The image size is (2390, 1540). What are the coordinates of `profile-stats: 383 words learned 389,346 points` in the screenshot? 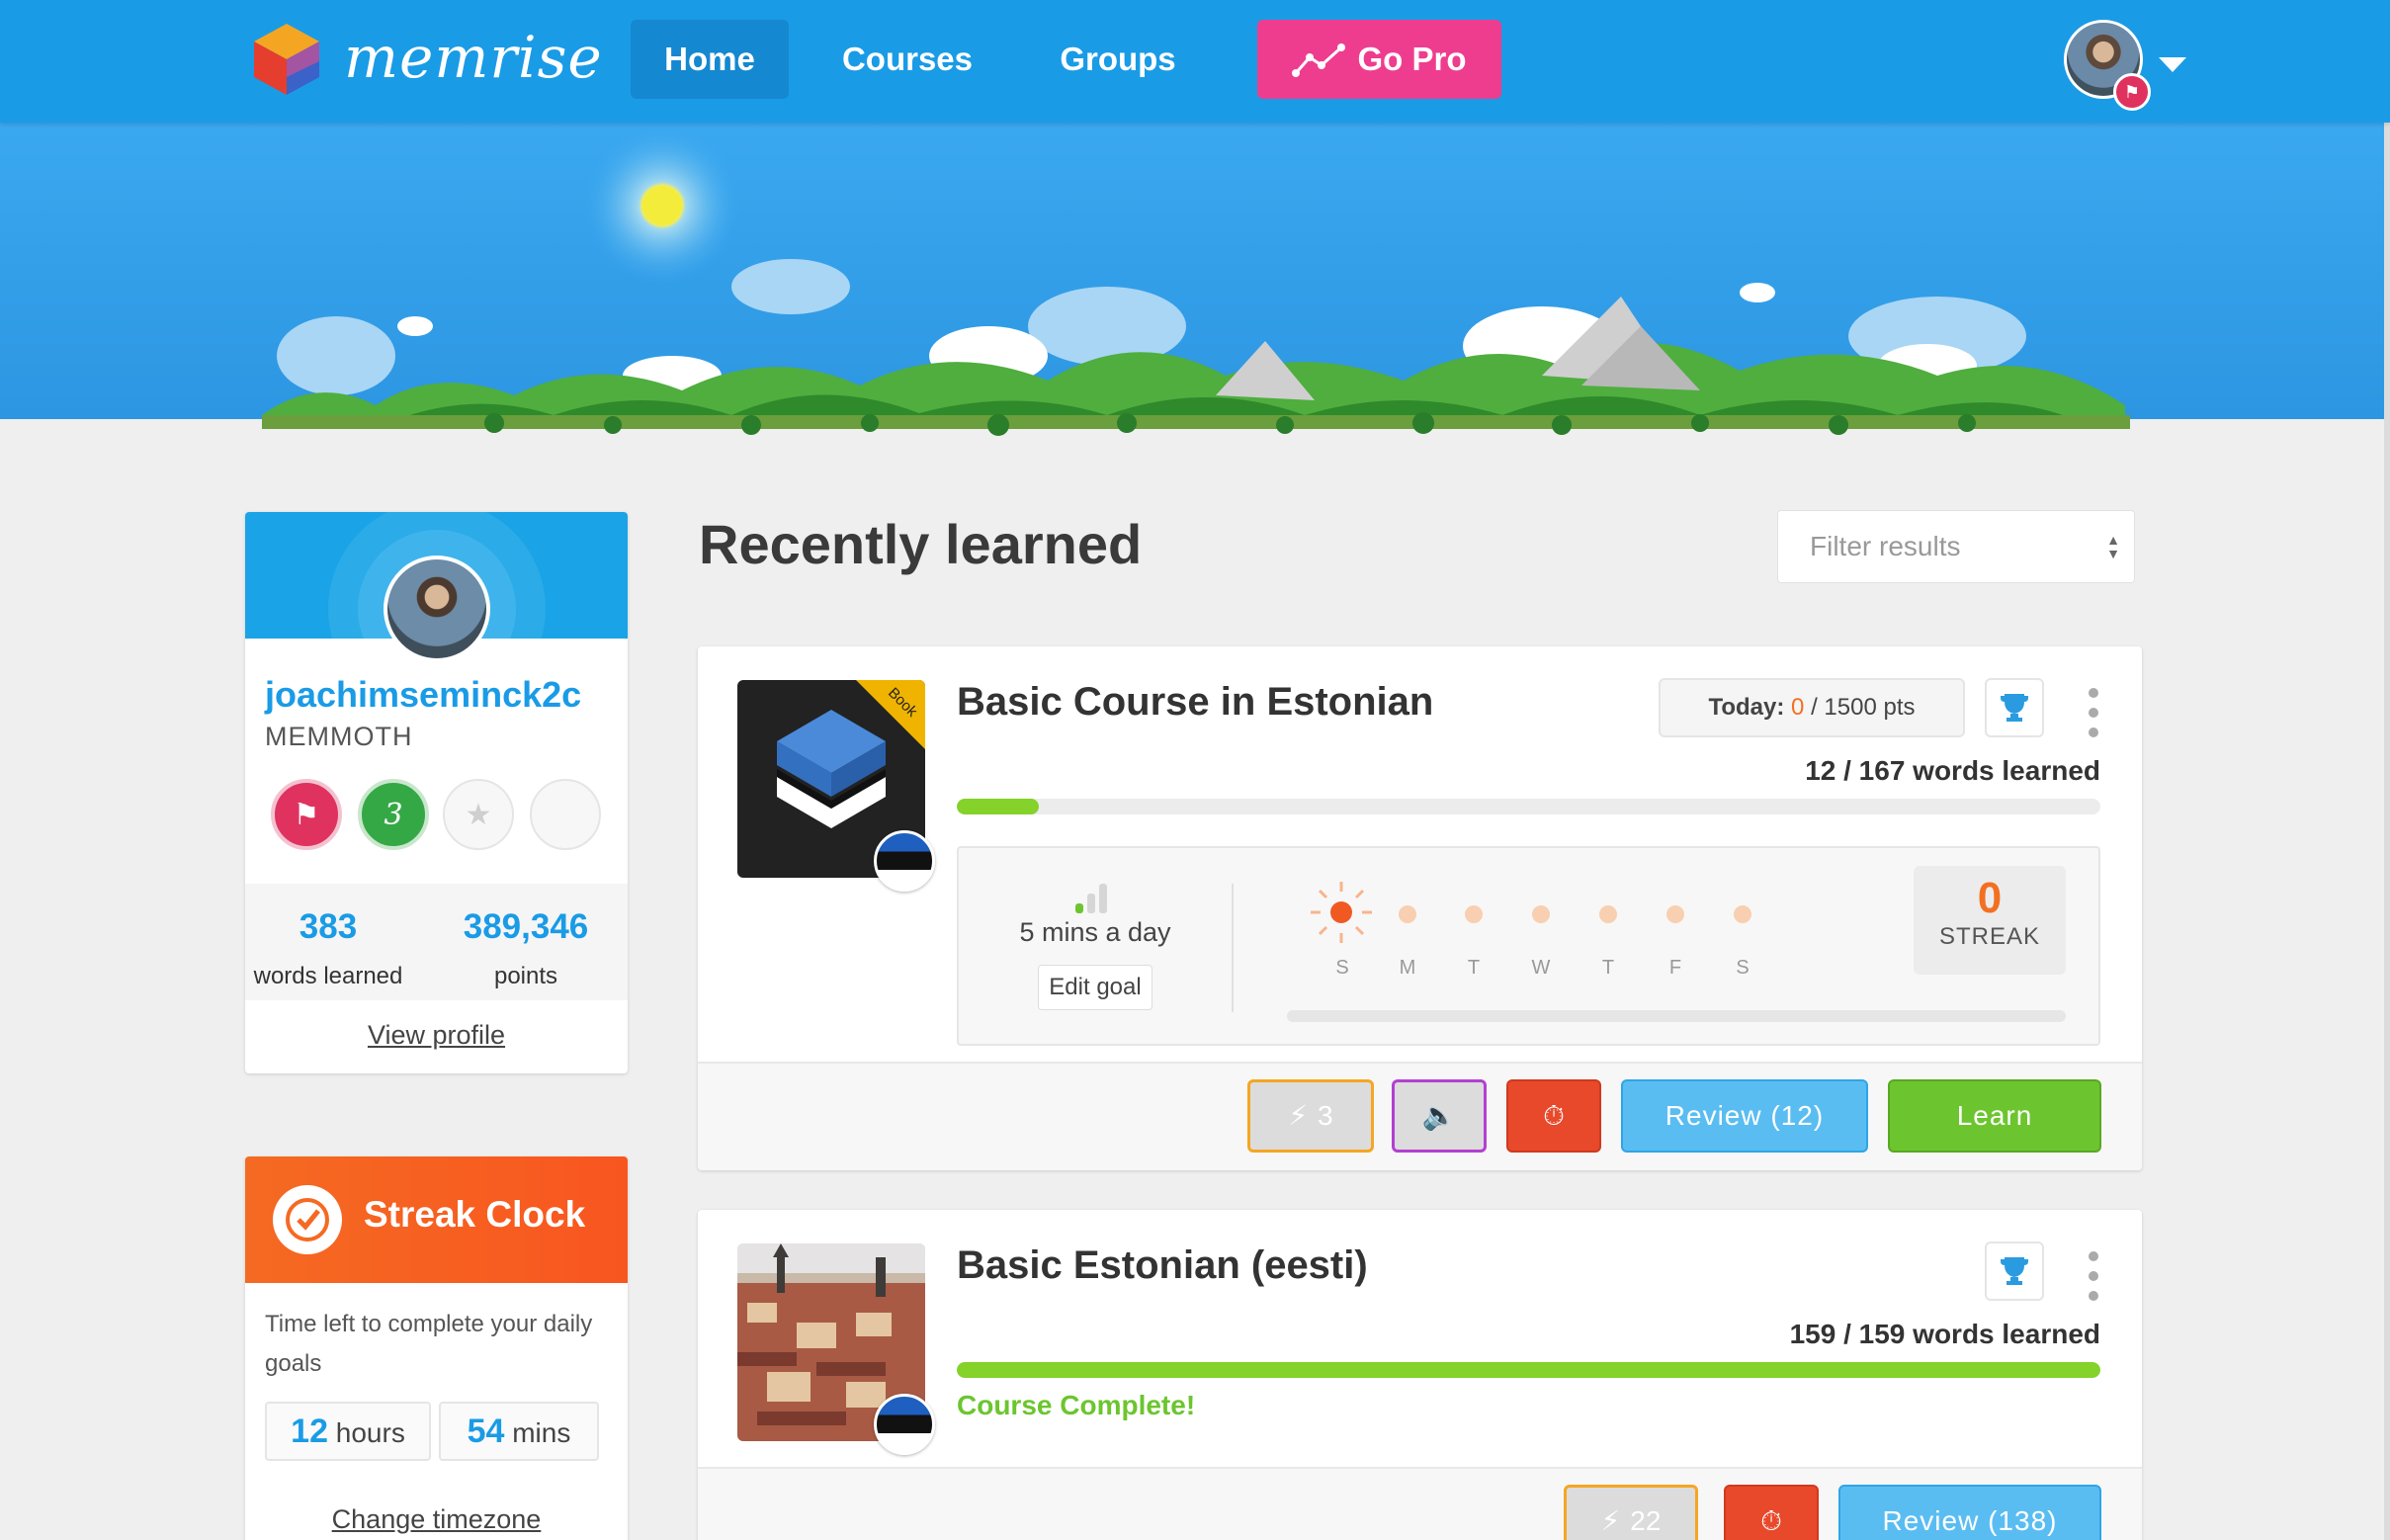 It's located at (436, 942).